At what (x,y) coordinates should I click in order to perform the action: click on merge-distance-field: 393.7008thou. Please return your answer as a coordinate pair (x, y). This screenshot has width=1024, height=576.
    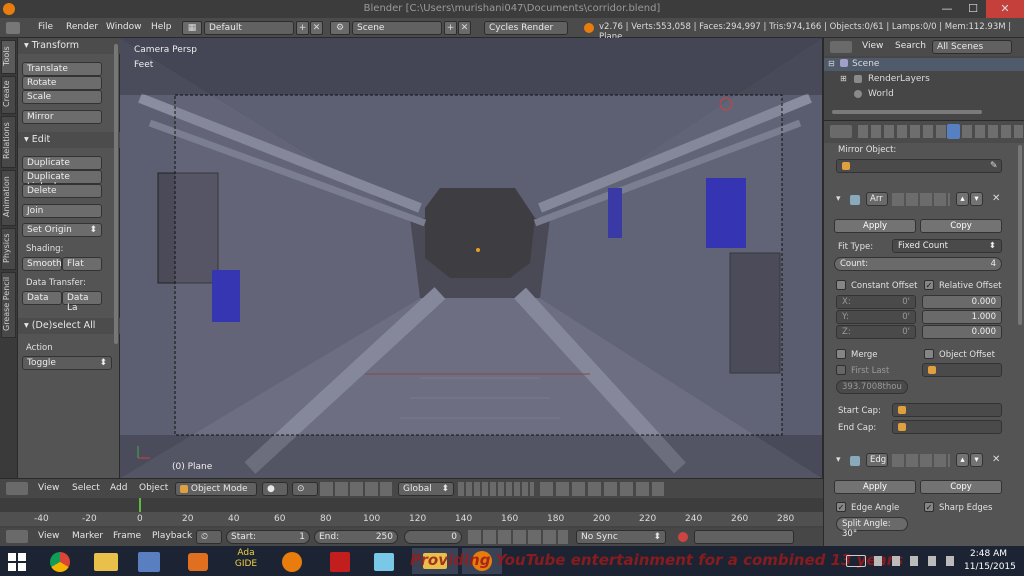
    Looking at the image, I should click on (872, 387).